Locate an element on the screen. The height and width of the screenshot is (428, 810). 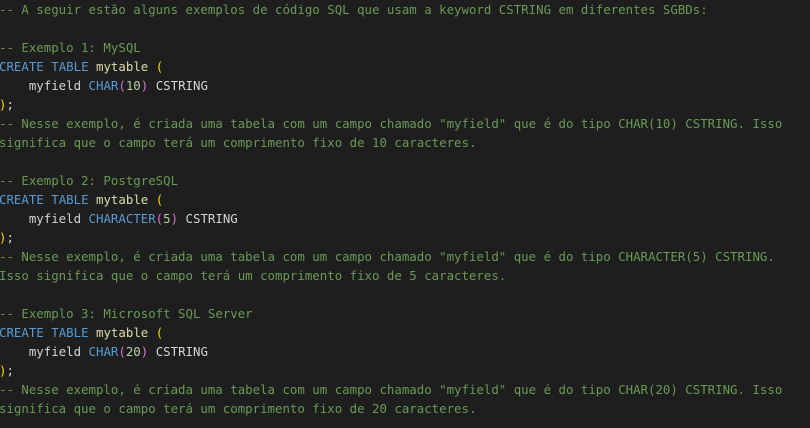
code-token-num: 5 is located at coordinates (167, 218).